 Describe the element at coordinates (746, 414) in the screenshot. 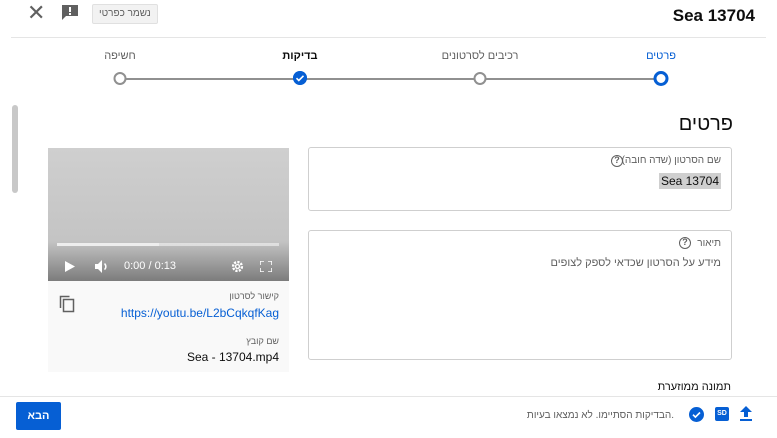

I see `upload-icon` at that location.